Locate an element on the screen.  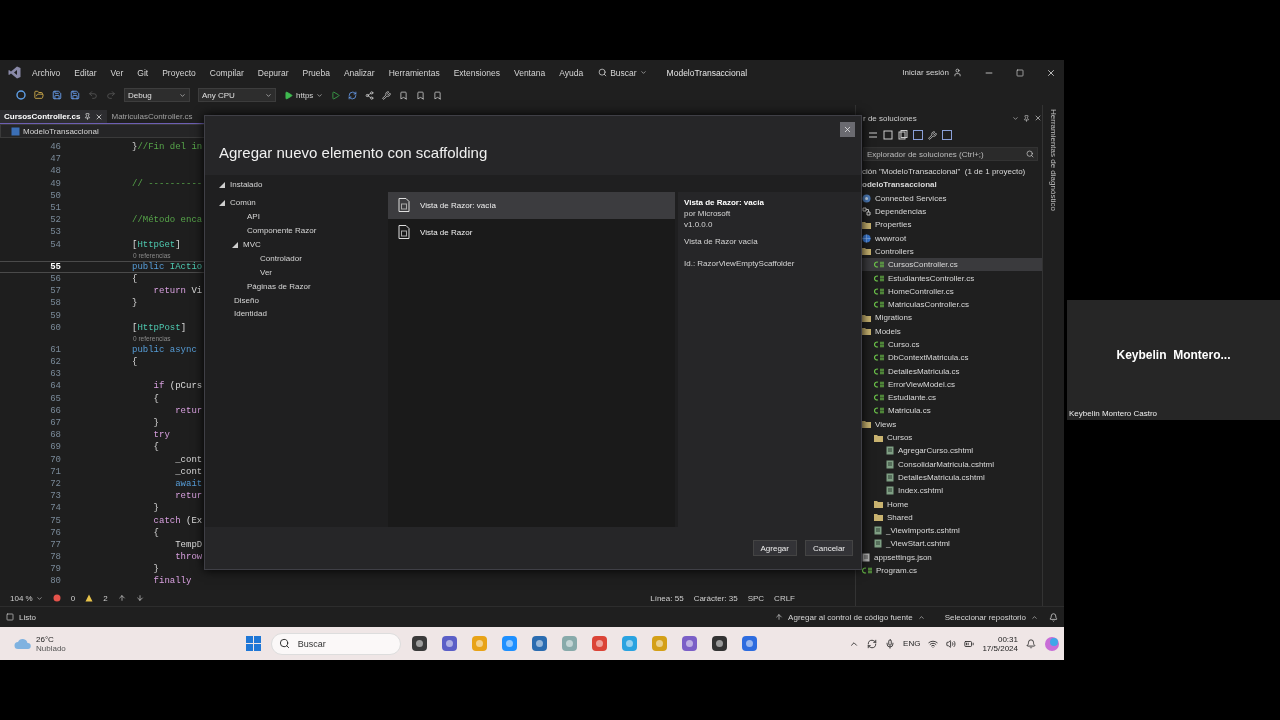
dropdown-icon is located at coordinates (1015, 118).